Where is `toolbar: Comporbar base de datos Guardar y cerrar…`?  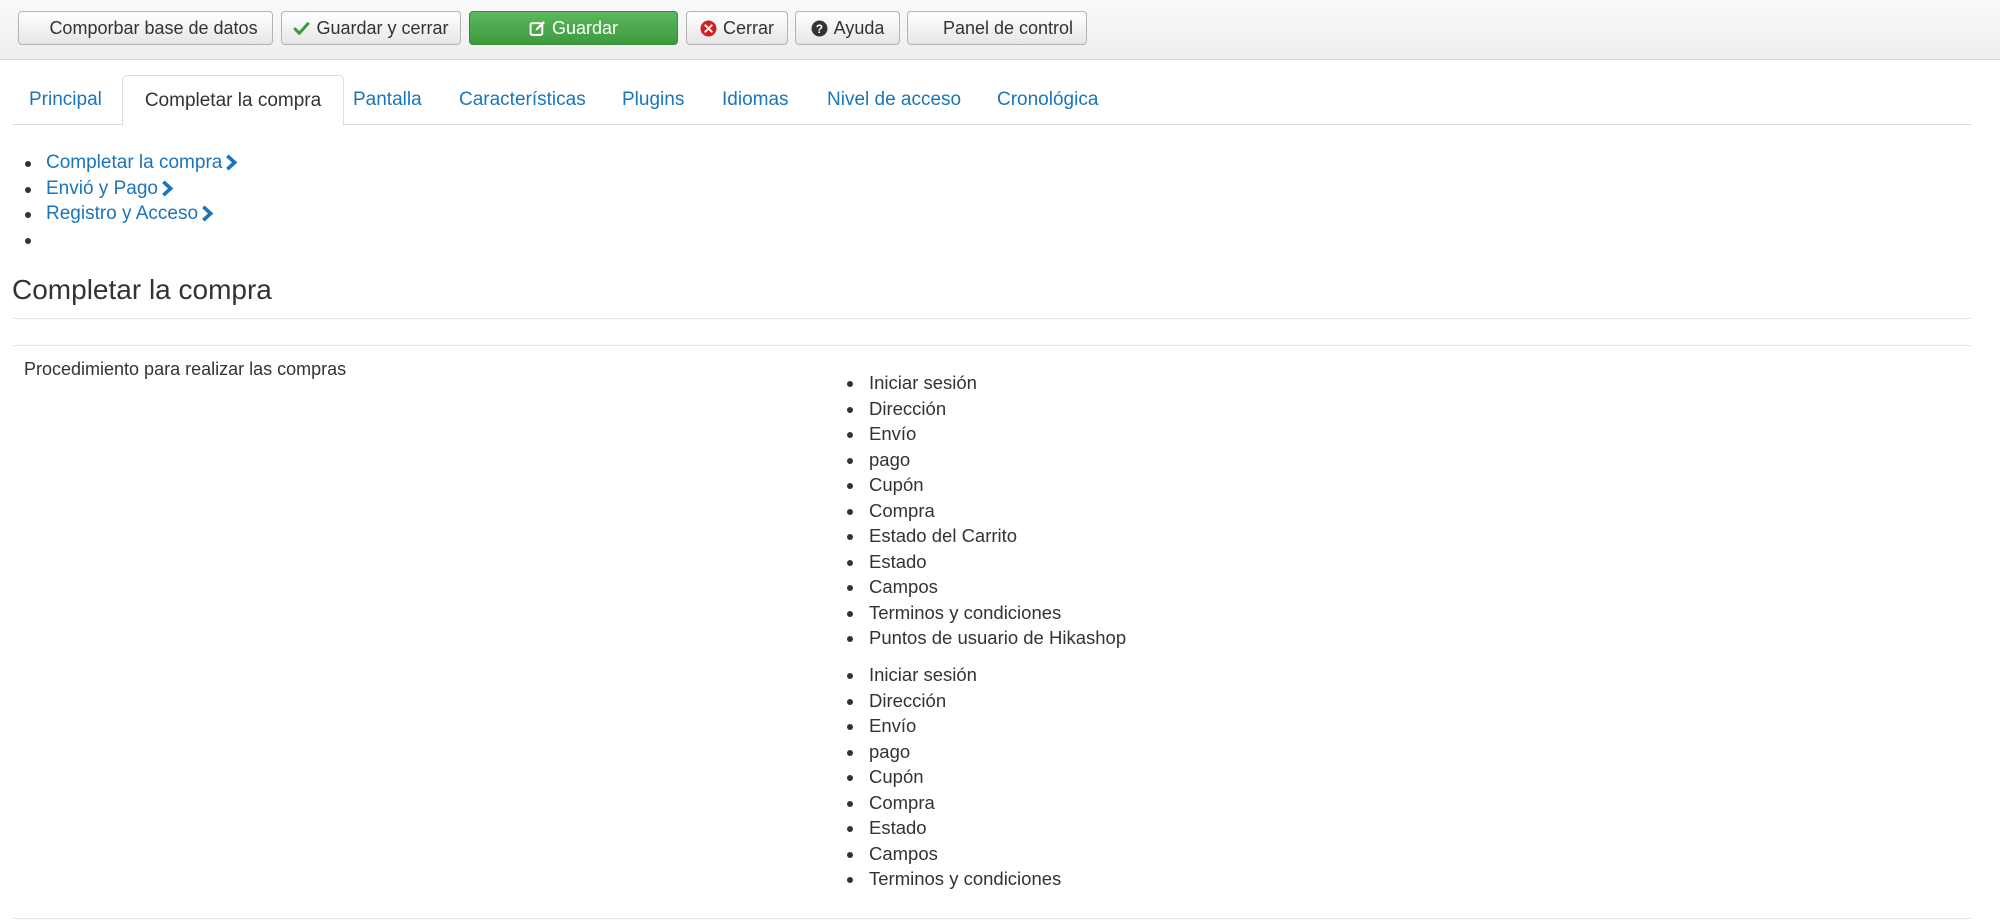
toolbar: Comporbar base de datos Guardar y cerrar… is located at coordinates (1000, 30).